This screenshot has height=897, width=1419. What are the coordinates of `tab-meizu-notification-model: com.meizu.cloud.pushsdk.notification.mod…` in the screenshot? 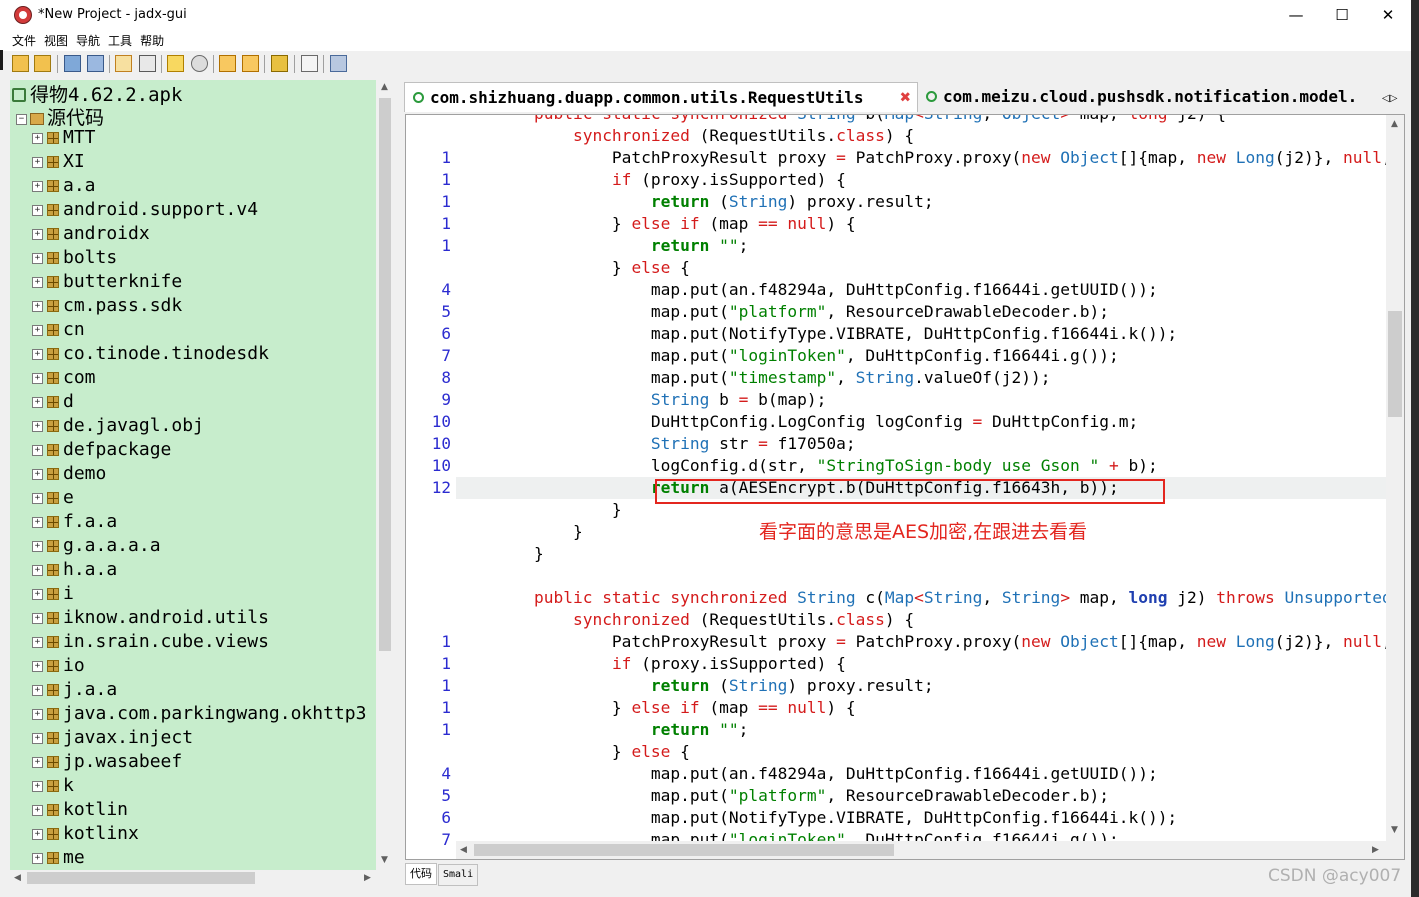 It's located at (1149, 97).